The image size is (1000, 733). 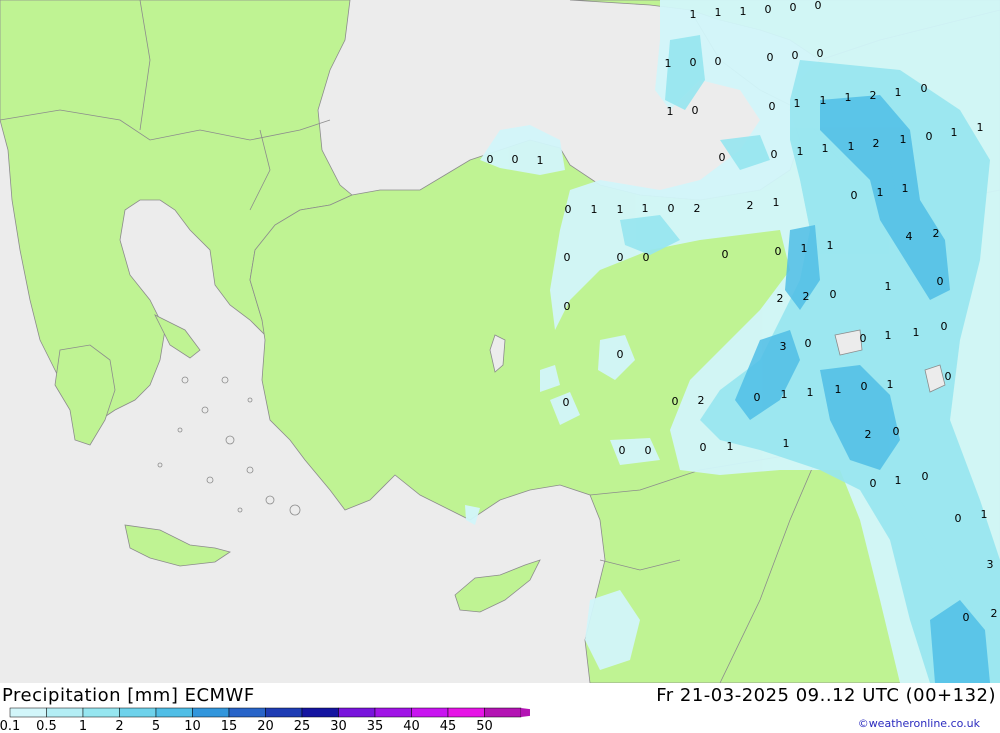 I want to click on legend-label: 20, so click(x=265, y=726).